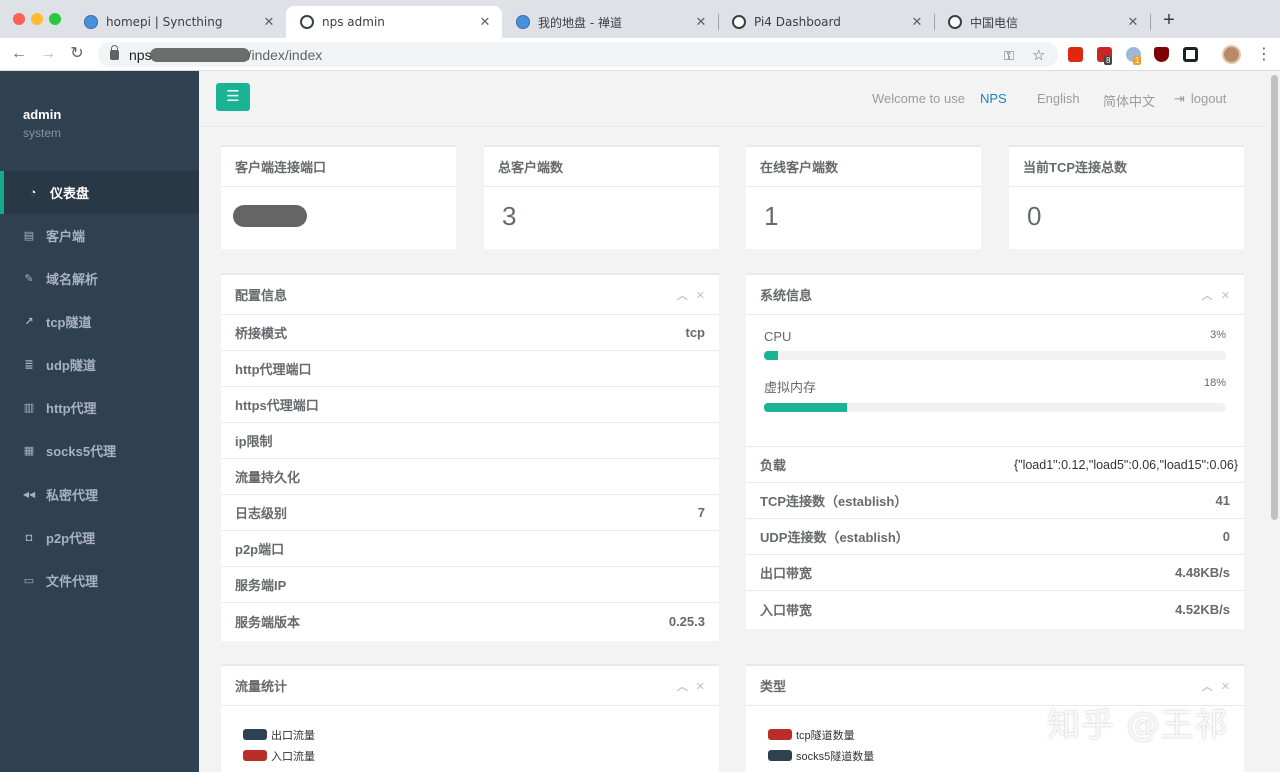 Image resolution: width=1280 pixels, height=772 pixels. What do you see at coordinates (995, 573) in the screenshot?
I see `system-row: 出口带宽 4.48KB/s` at bounding box center [995, 573].